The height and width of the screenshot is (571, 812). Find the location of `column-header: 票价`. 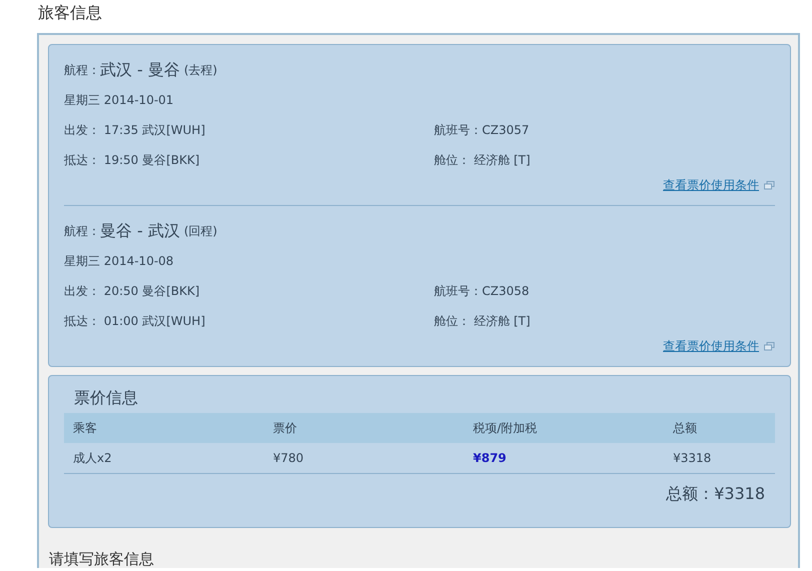

column-header: 票价 is located at coordinates (285, 428).